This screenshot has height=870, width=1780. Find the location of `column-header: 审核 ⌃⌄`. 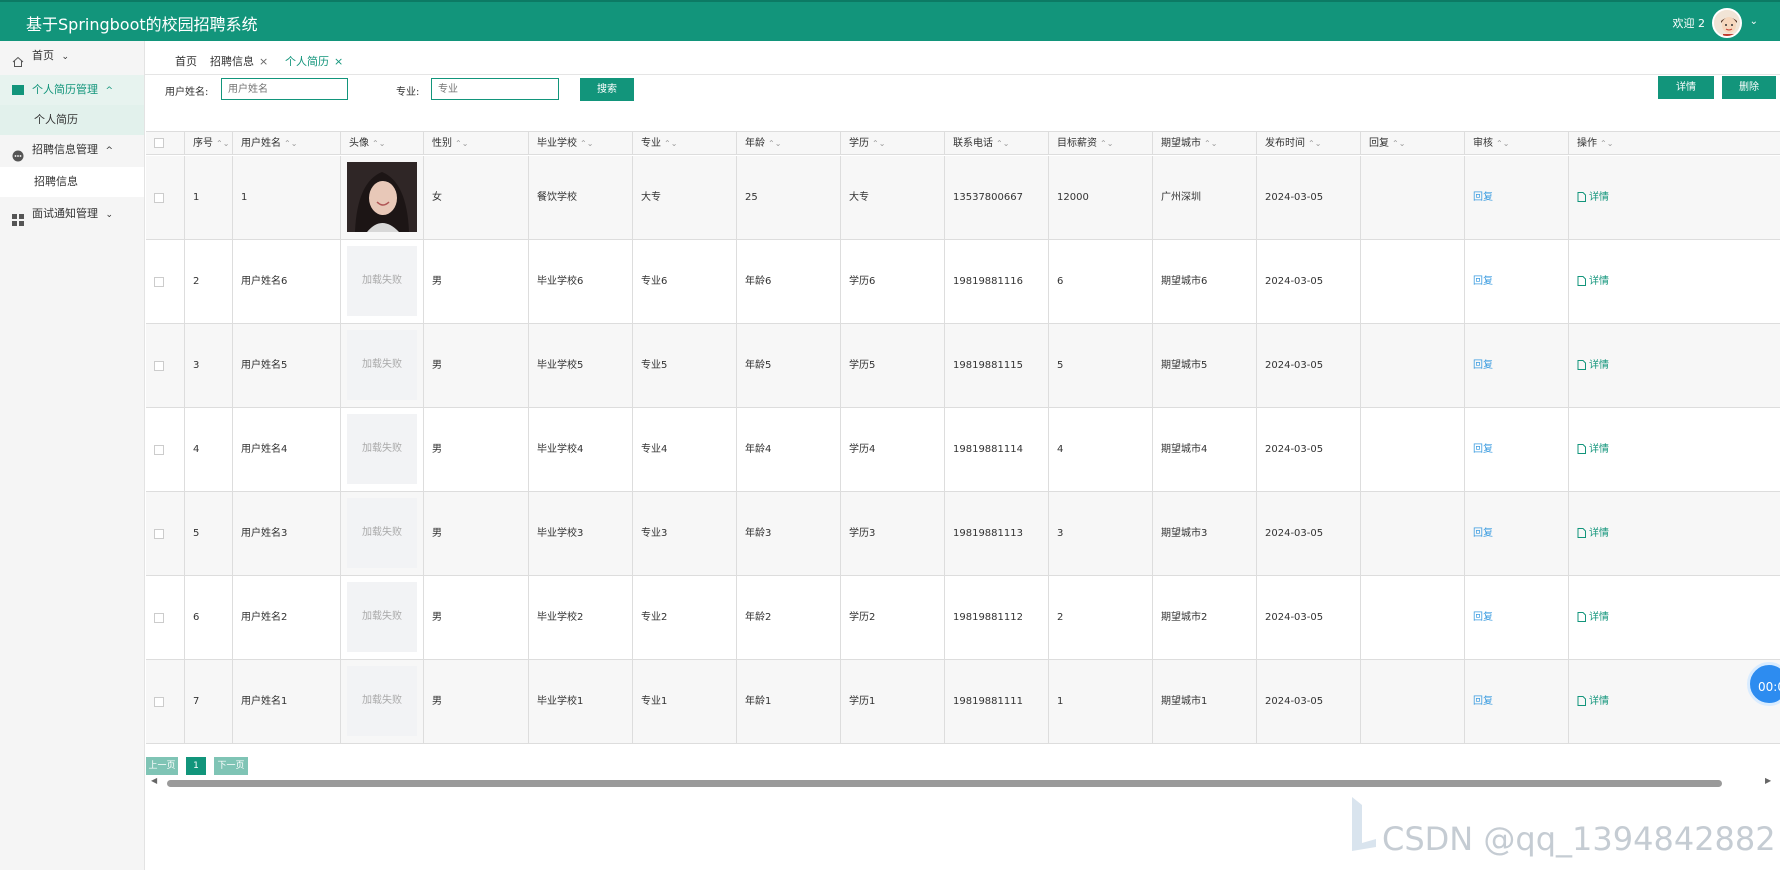

column-header: 审核 ⌃⌄ is located at coordinates (1516, 143).